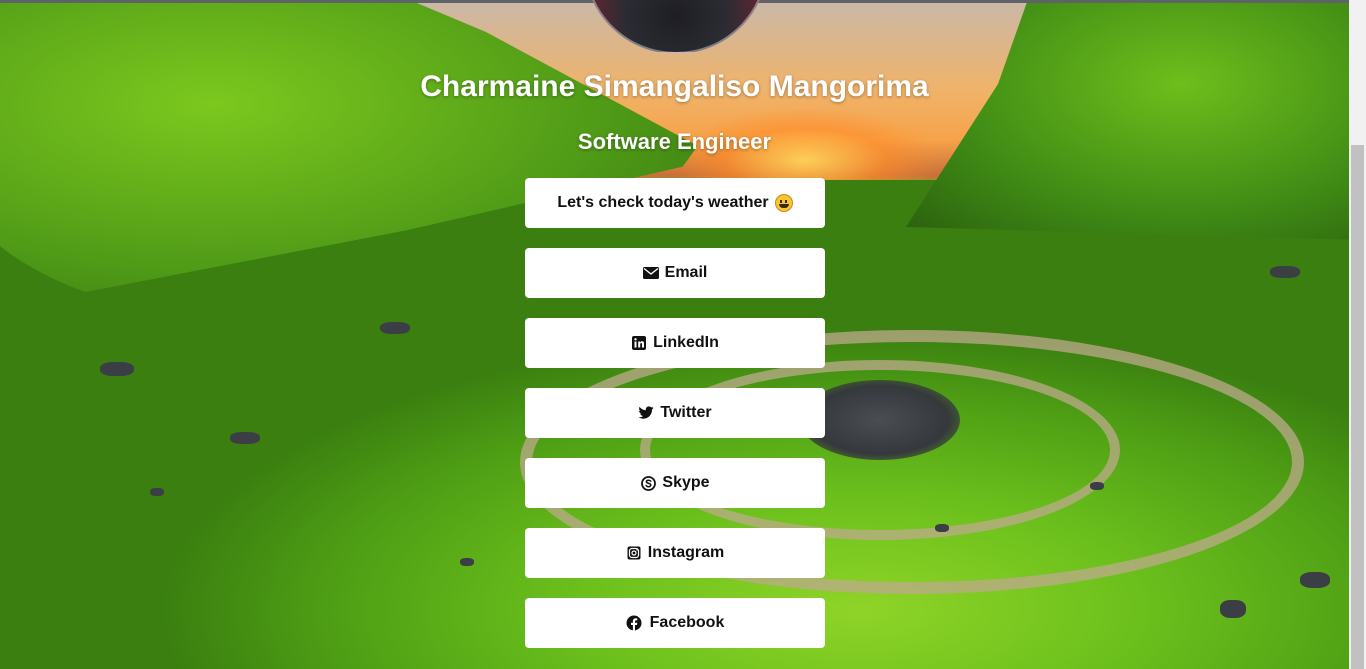 The image size is (1366, 669). Describe the element at coordinates (686, 552) in the screenshot. I see `instagram-button-label: Instagram` at that location.